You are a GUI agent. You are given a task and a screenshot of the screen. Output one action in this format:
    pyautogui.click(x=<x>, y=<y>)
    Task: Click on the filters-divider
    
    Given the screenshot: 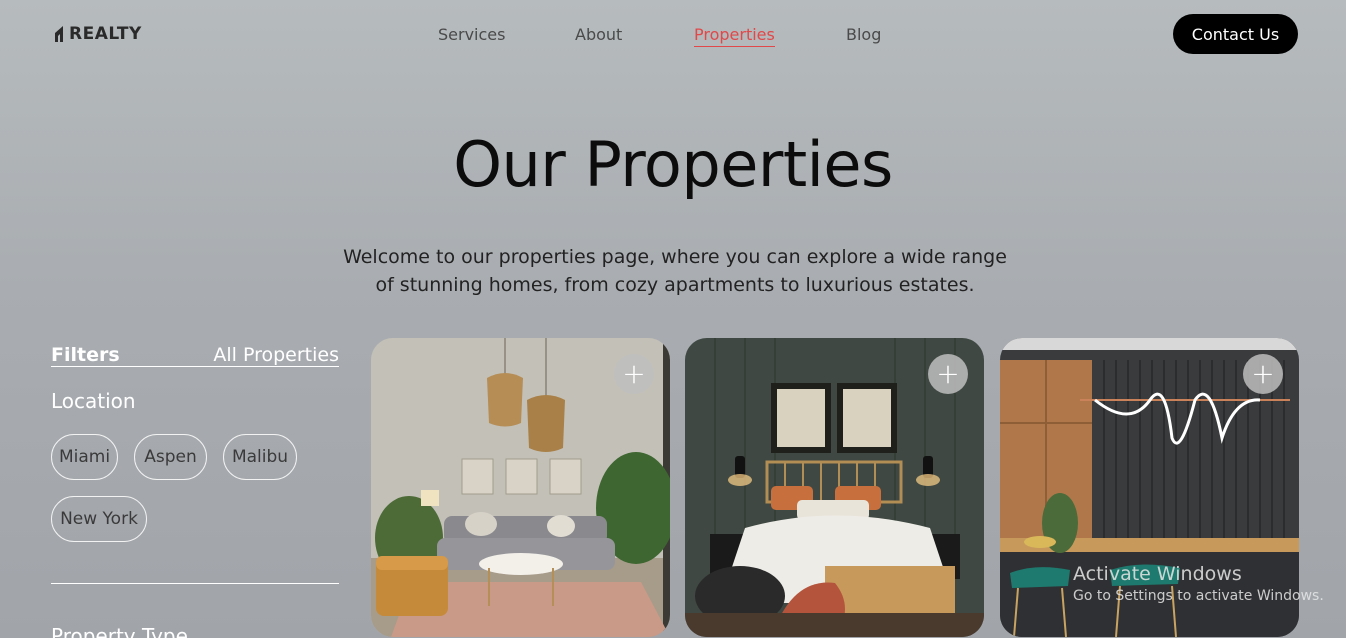 What is the action you would take?
    pyautogui.click(x=195, y=583)
    